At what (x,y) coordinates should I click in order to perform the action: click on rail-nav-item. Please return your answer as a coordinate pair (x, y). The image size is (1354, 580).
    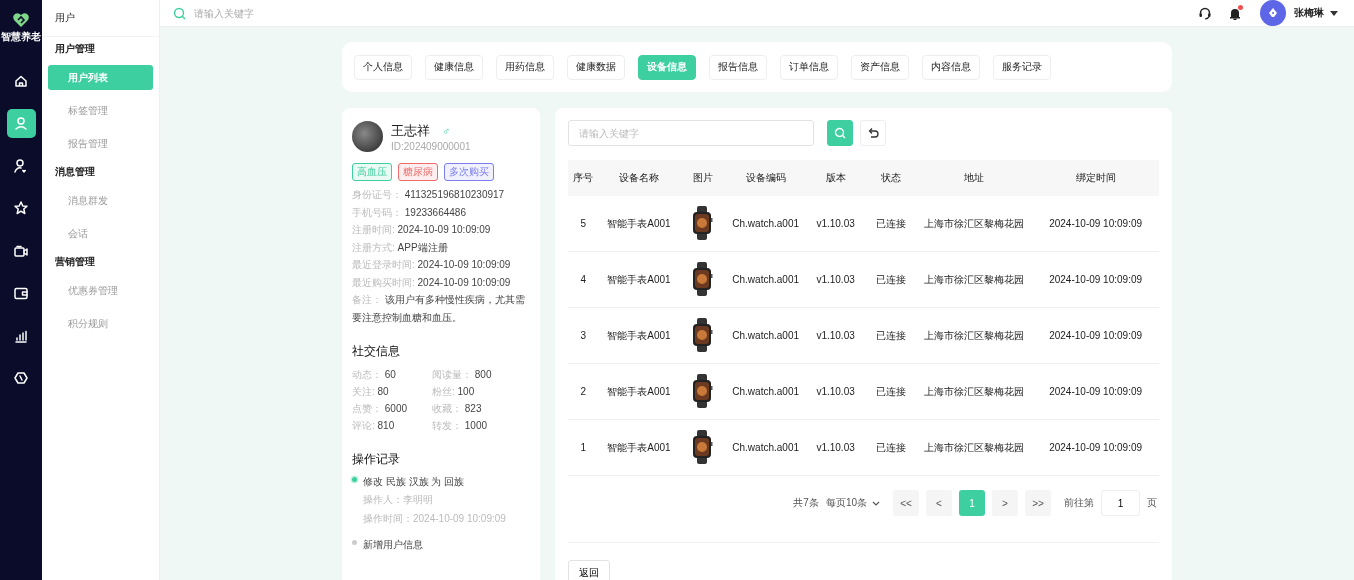
    Looking at the image, I should click on (21, 123).